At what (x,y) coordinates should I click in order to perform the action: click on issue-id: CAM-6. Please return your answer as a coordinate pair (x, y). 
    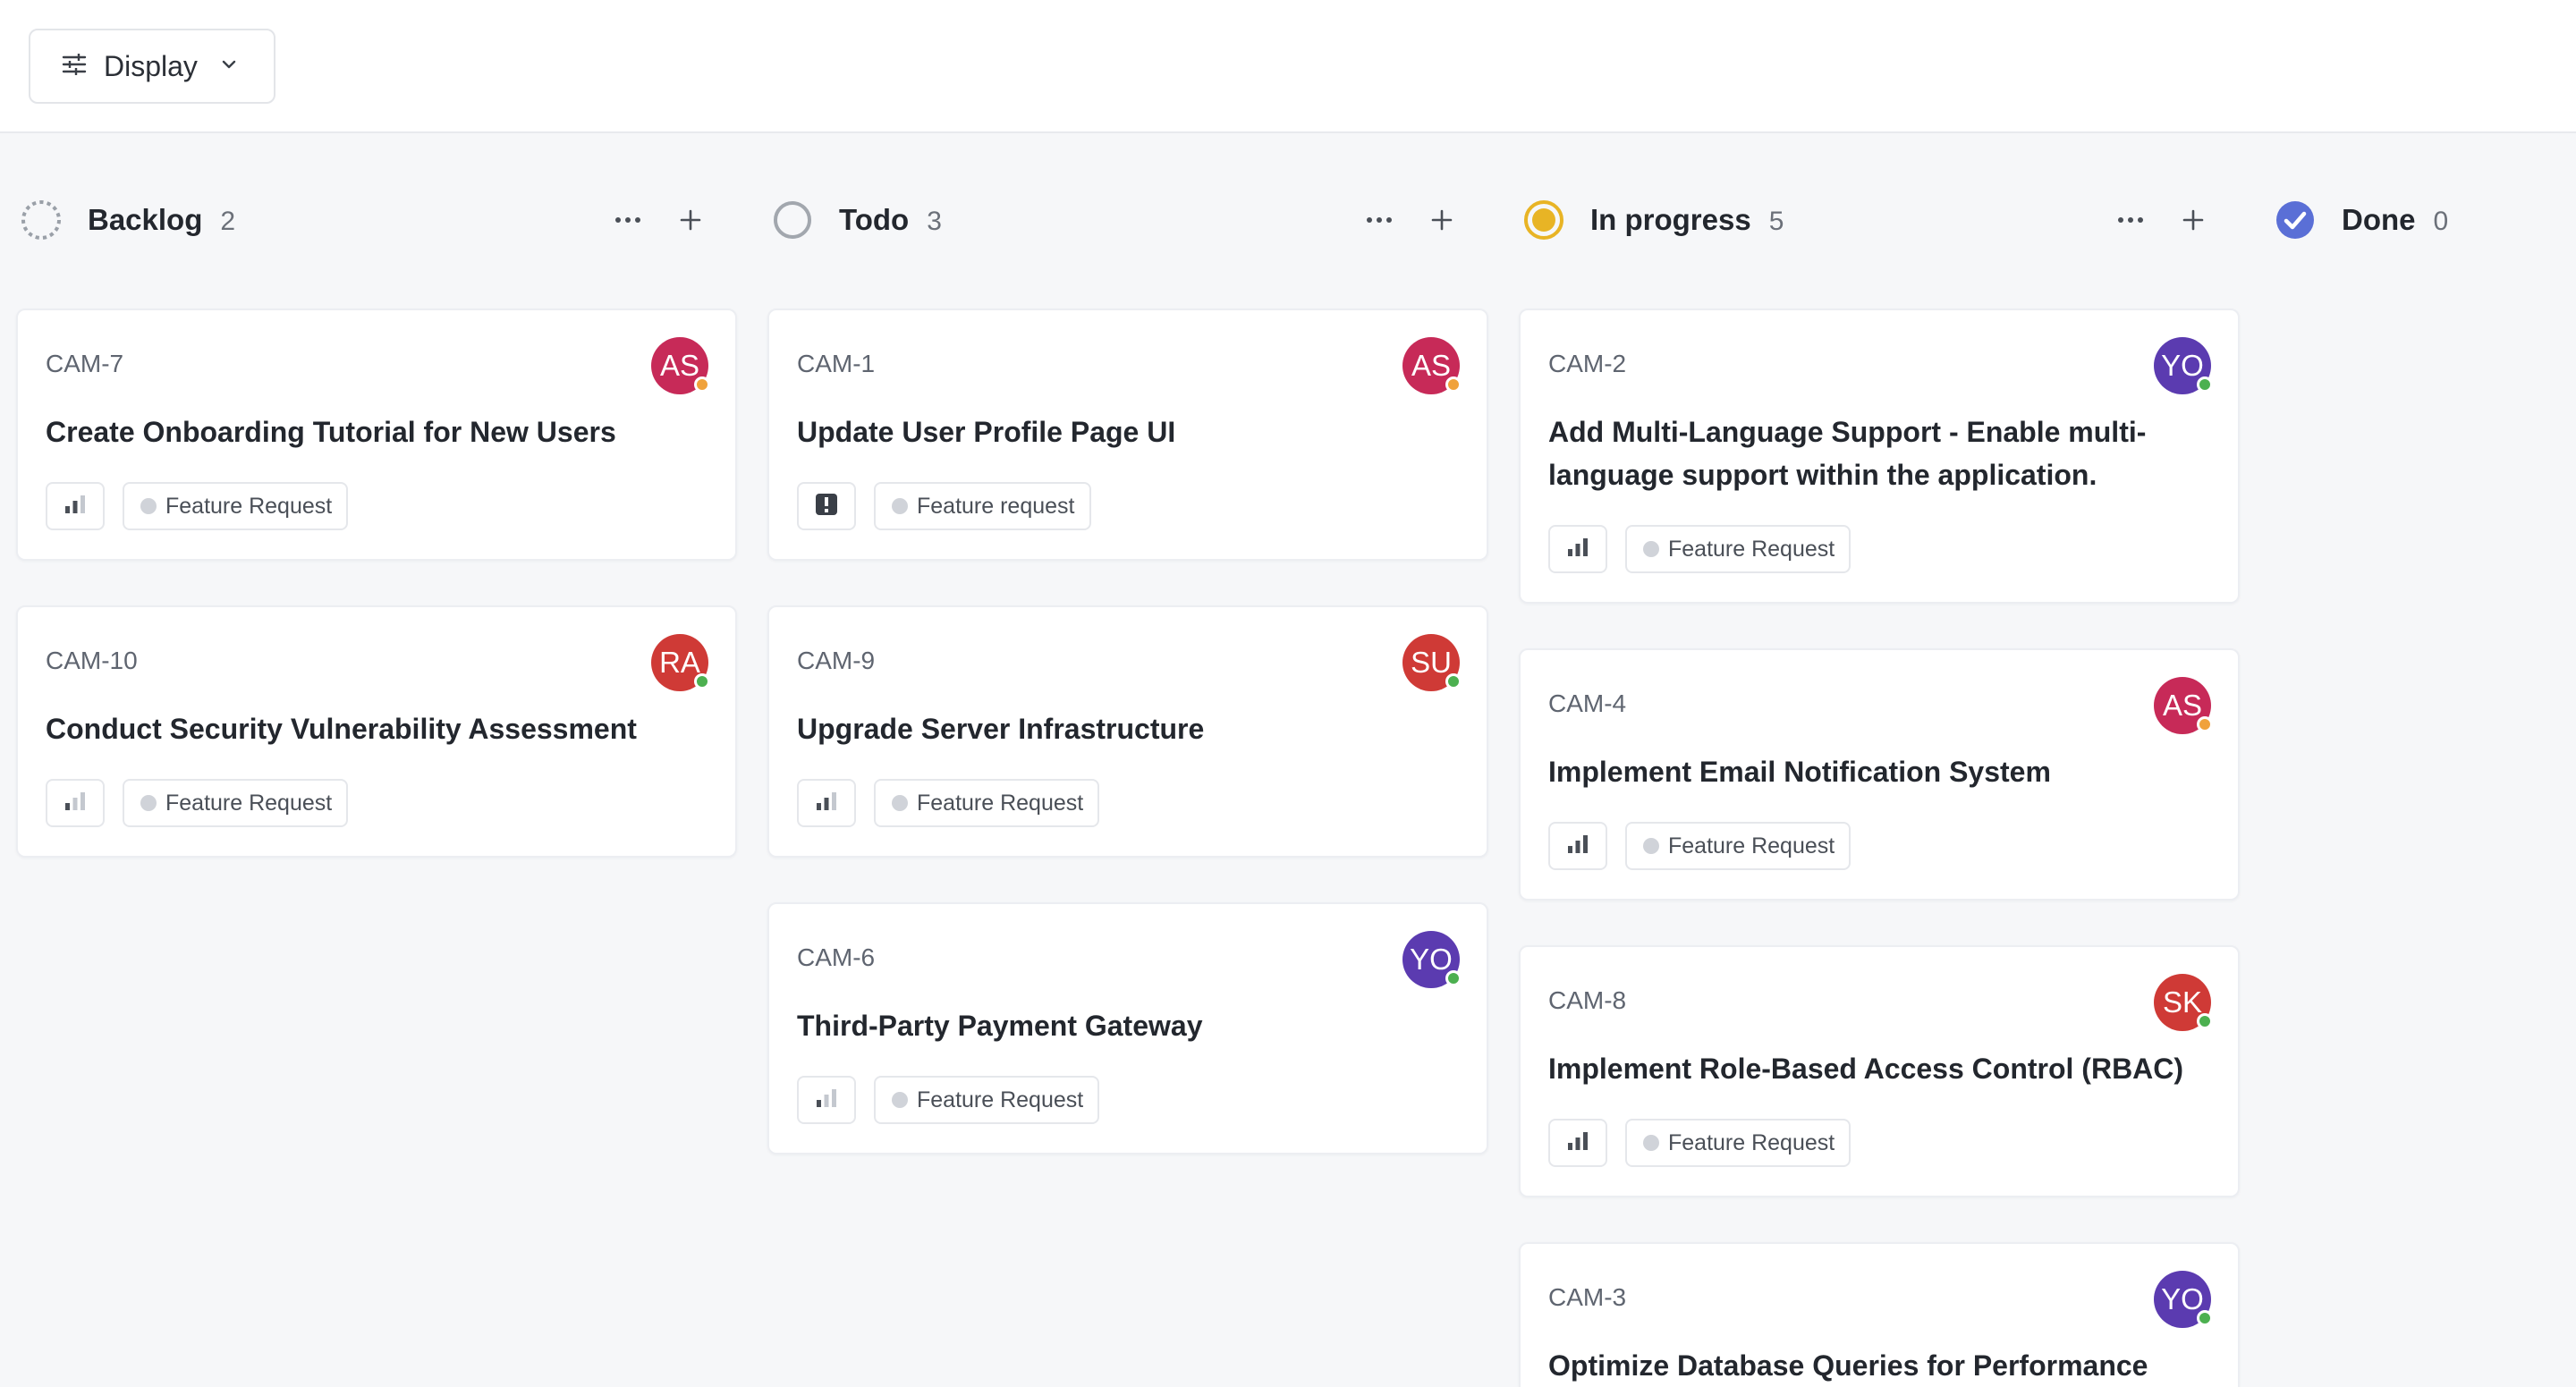
    Looking at the image, I should click on (836, 957).